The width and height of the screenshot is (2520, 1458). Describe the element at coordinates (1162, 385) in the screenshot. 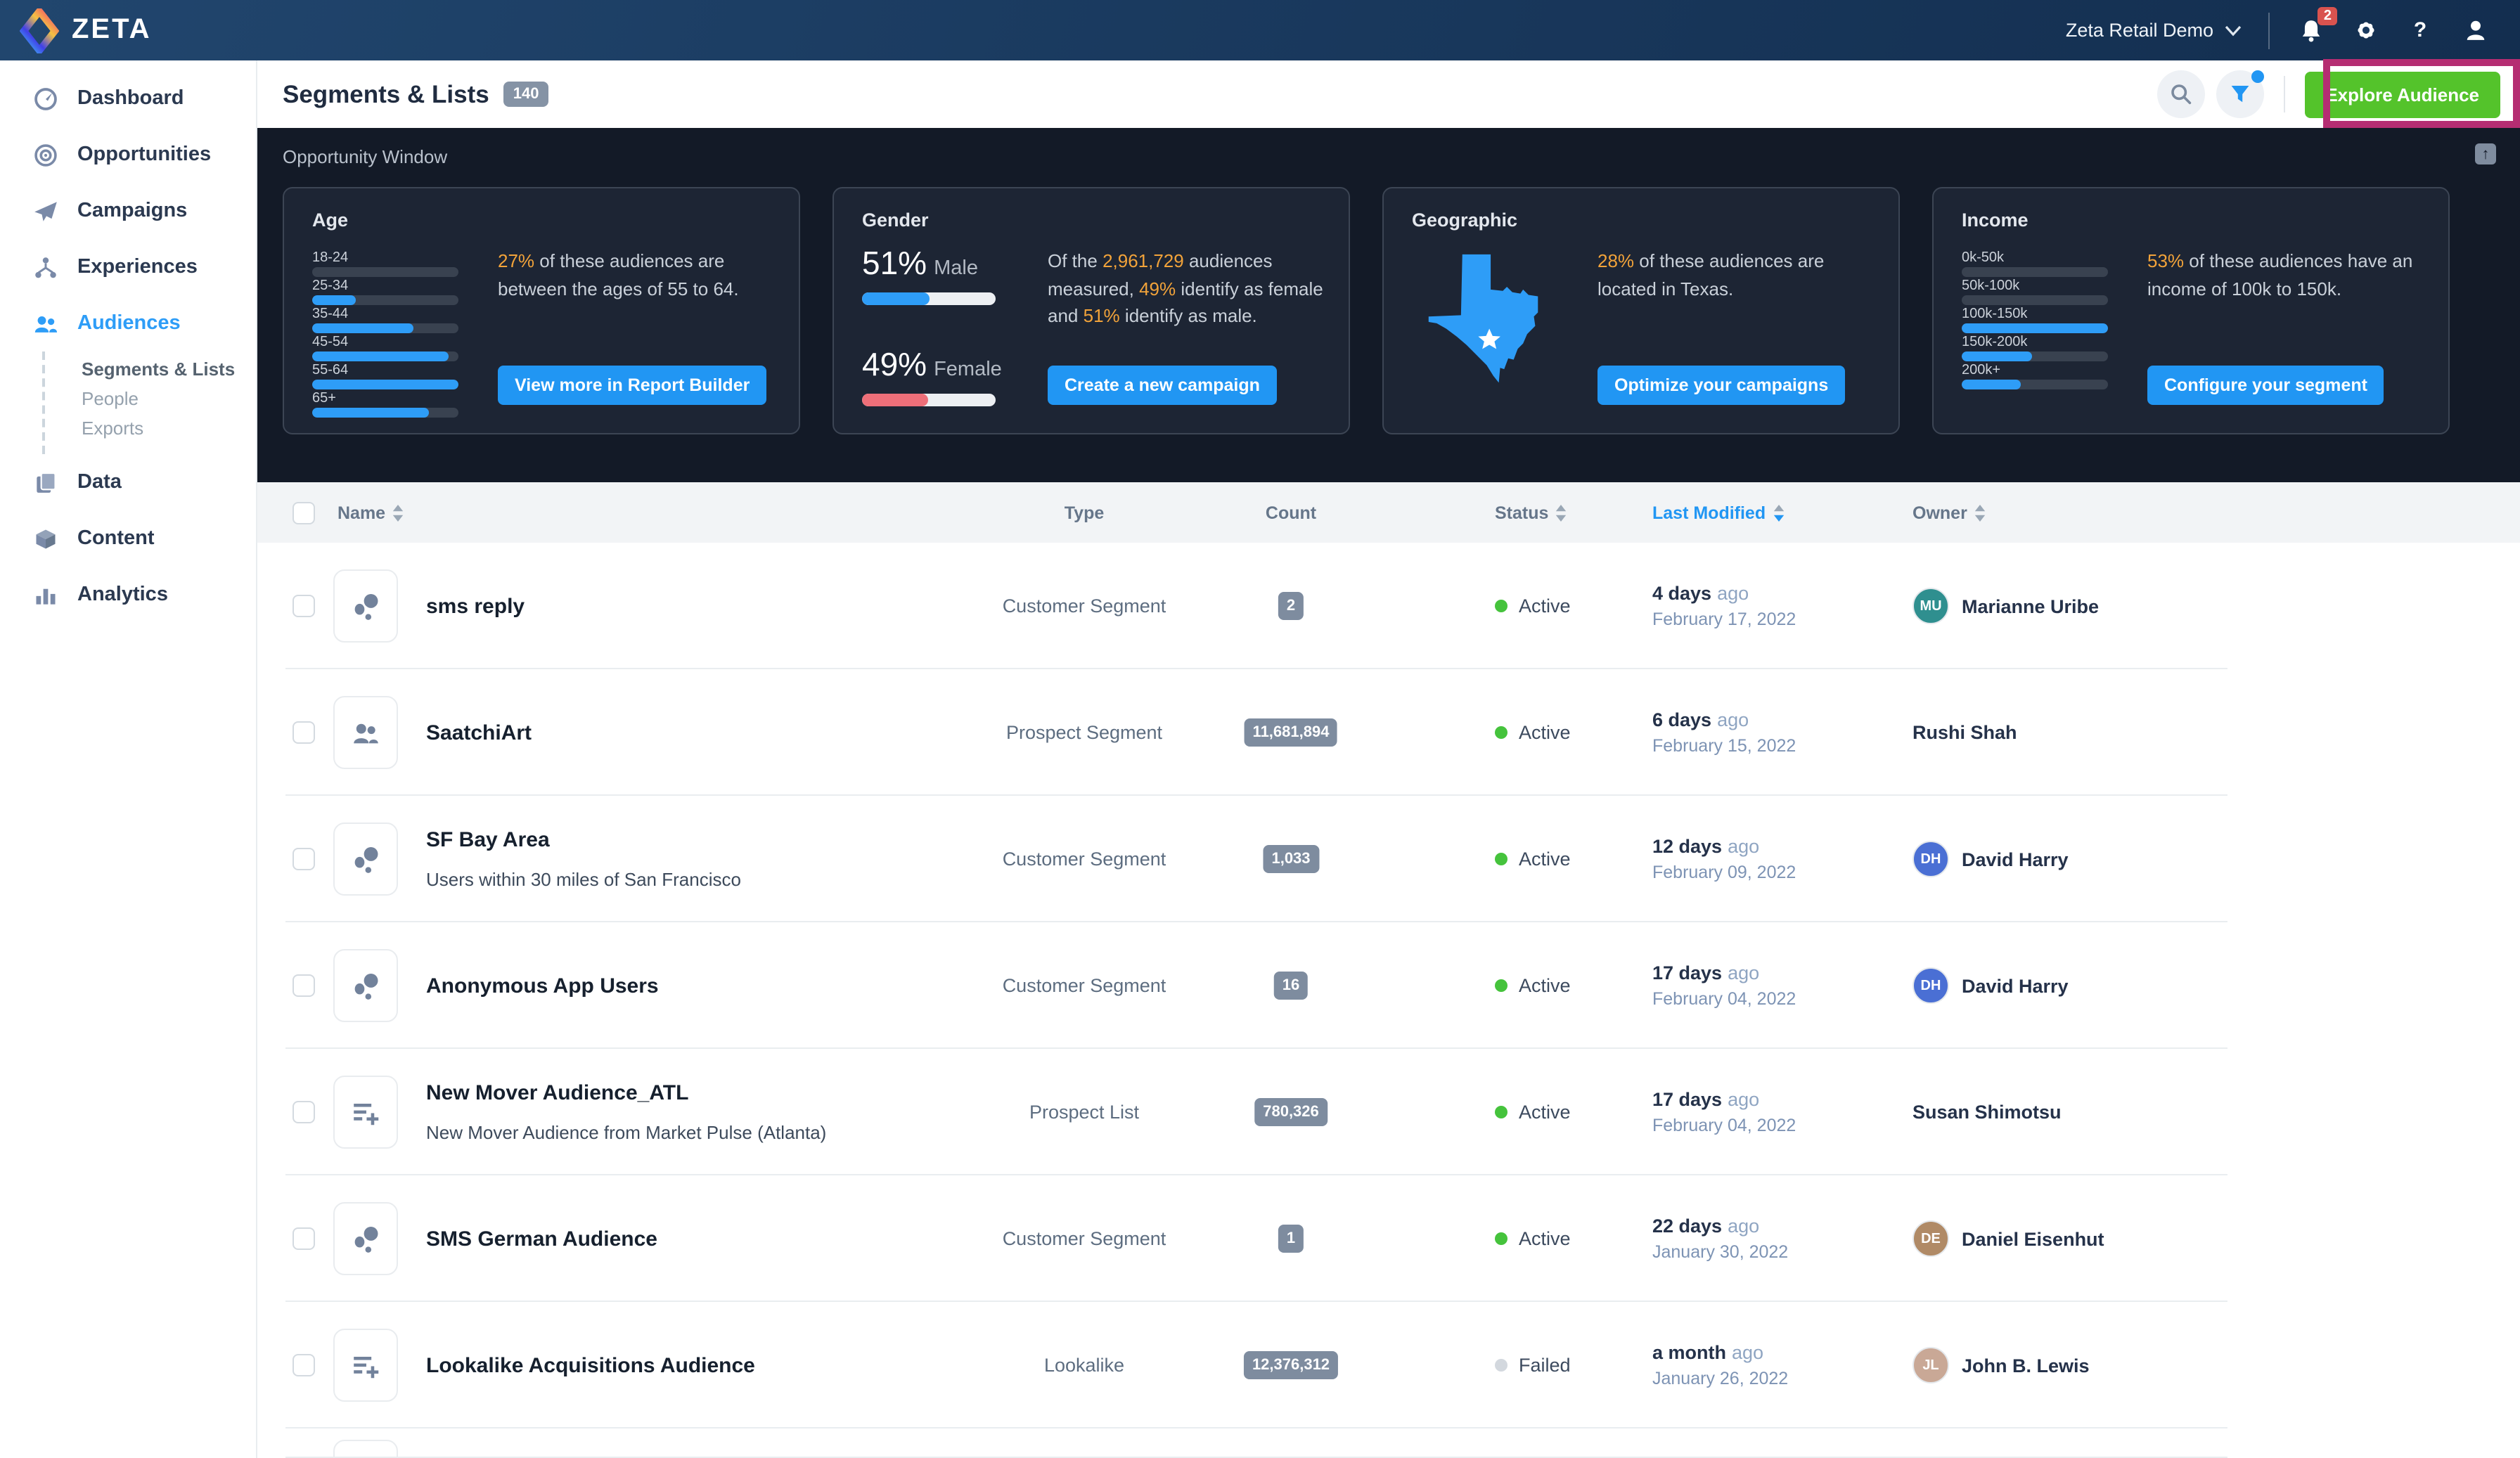

I see `create-a-new-campaign-button: Create a new campaign` at that location.